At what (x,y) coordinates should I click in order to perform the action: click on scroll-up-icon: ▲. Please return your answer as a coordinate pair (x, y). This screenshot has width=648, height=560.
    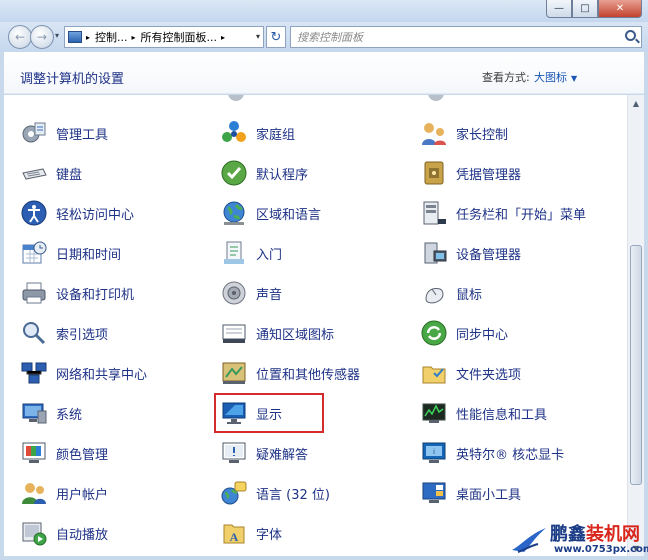
    Looking at the image, I should click on (636, 103).